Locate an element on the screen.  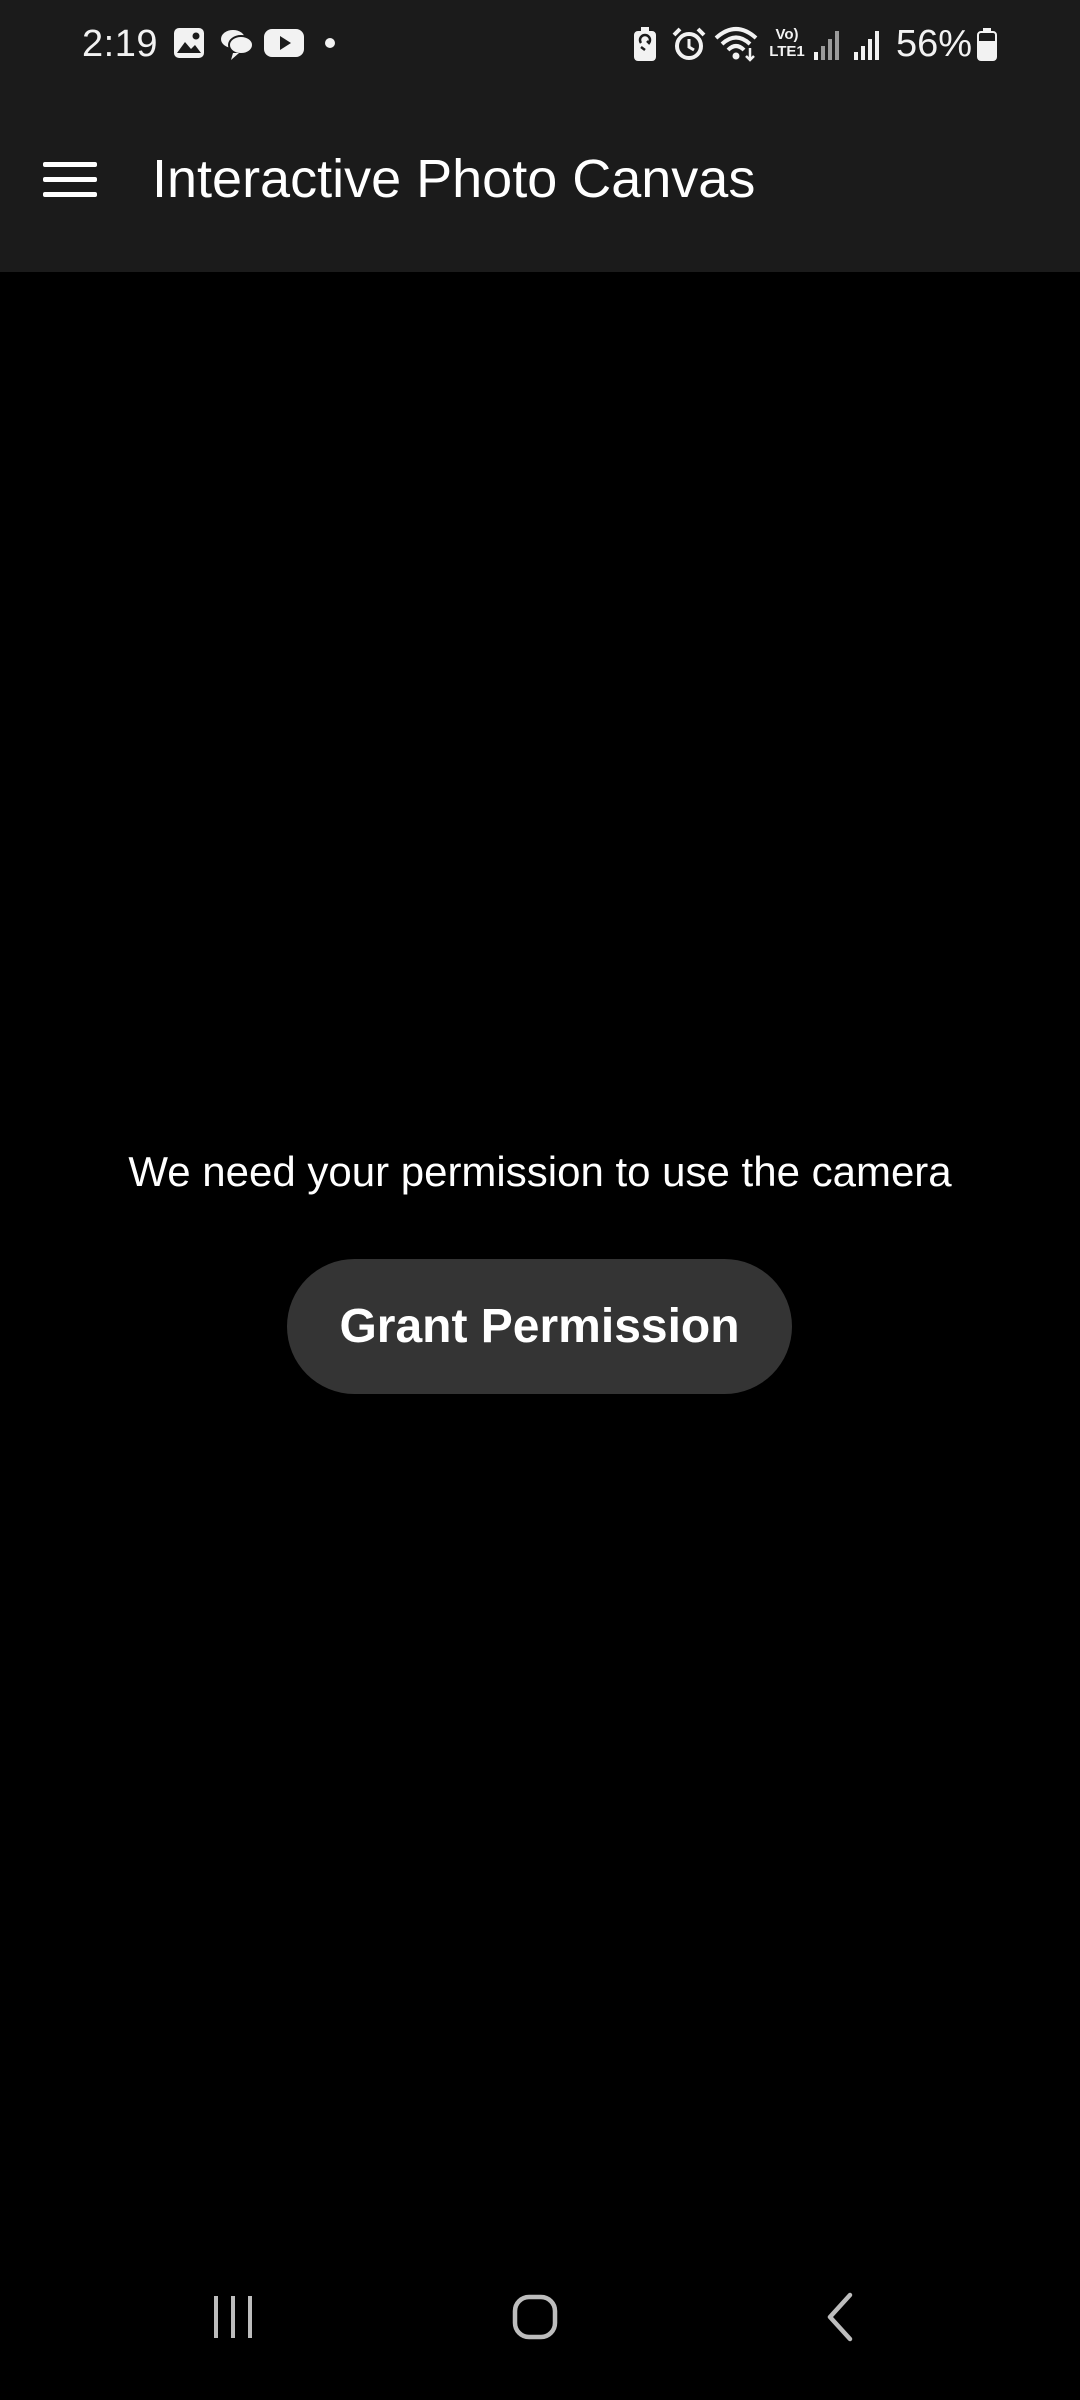
battery-percent: 56% is located at coordinates (934, 44).